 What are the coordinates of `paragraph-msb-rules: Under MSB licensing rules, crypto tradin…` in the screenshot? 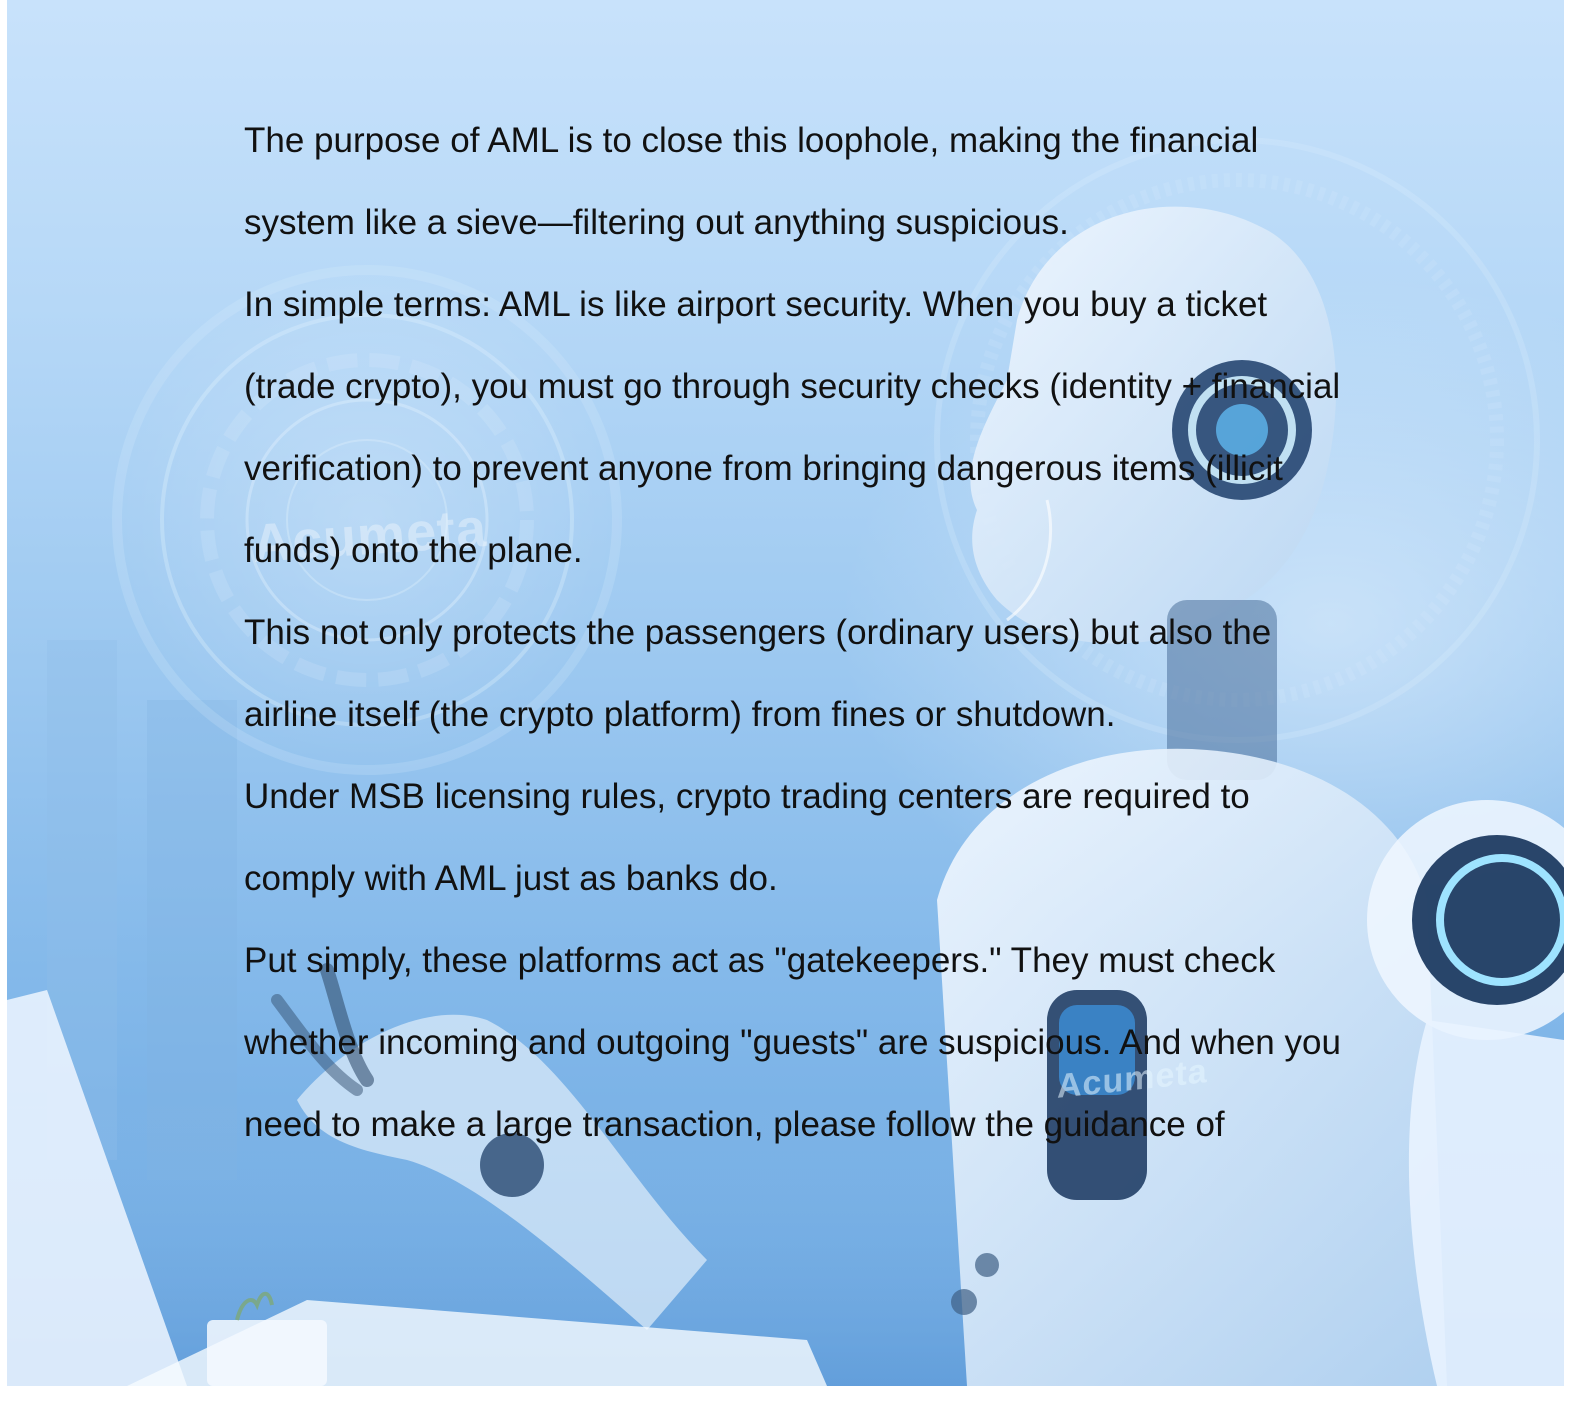 It's located at (747, 837).